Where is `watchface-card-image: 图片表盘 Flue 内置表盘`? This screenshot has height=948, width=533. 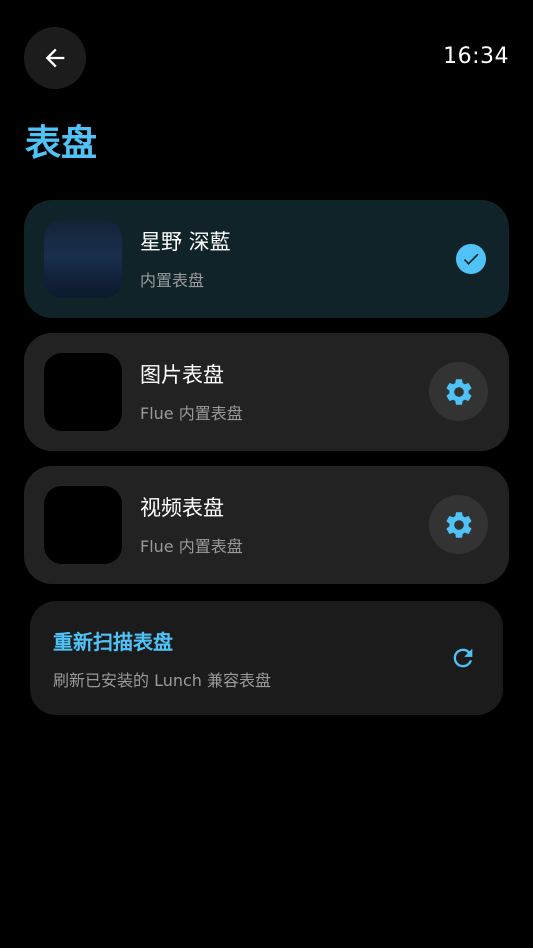 watchface-card-image: 图片表盘 Flue 内置表盘 is located at coordinates (266, 392).